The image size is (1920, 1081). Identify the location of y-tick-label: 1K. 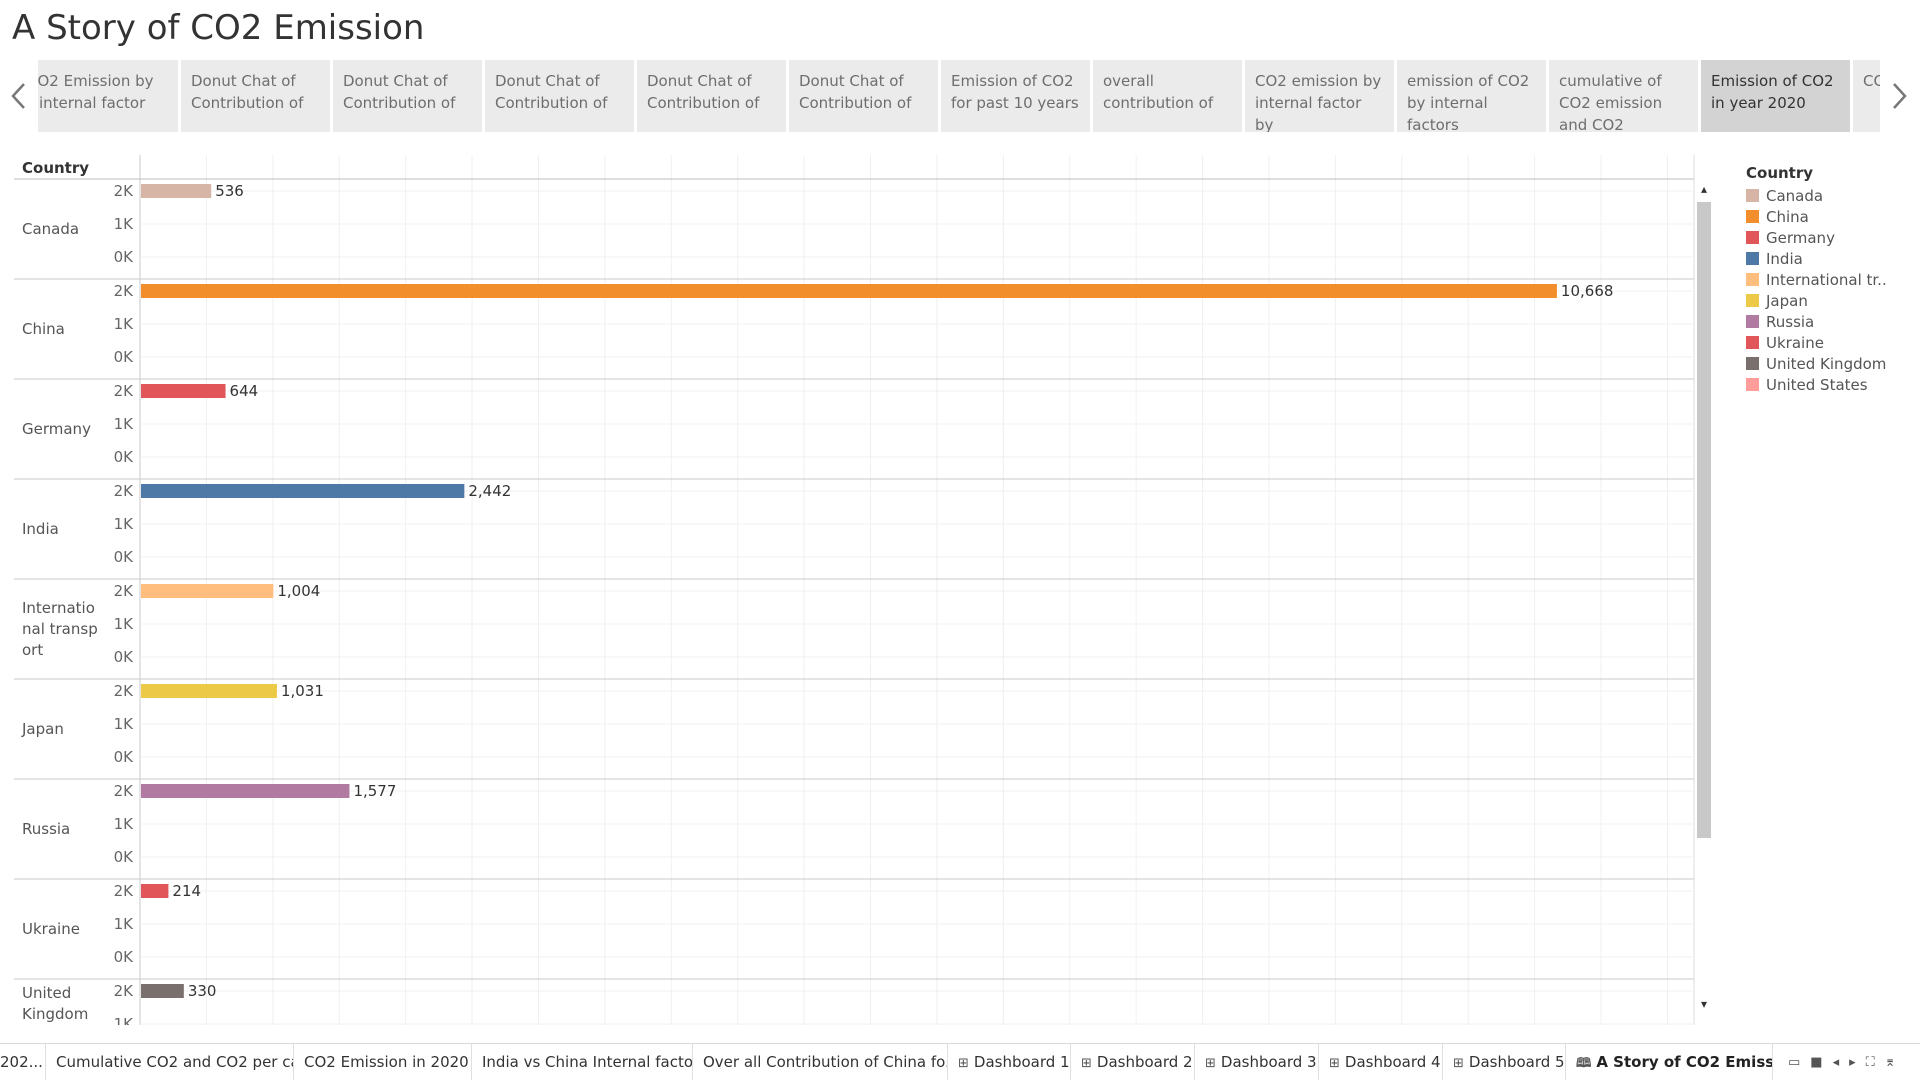
(124, 1020).